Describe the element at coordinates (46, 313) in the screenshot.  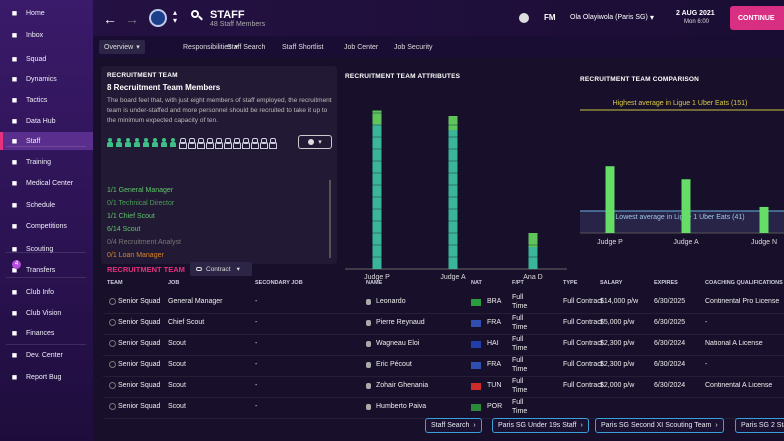
I see `sidebar-item-club-vision: ■ Club Vision` at that location.